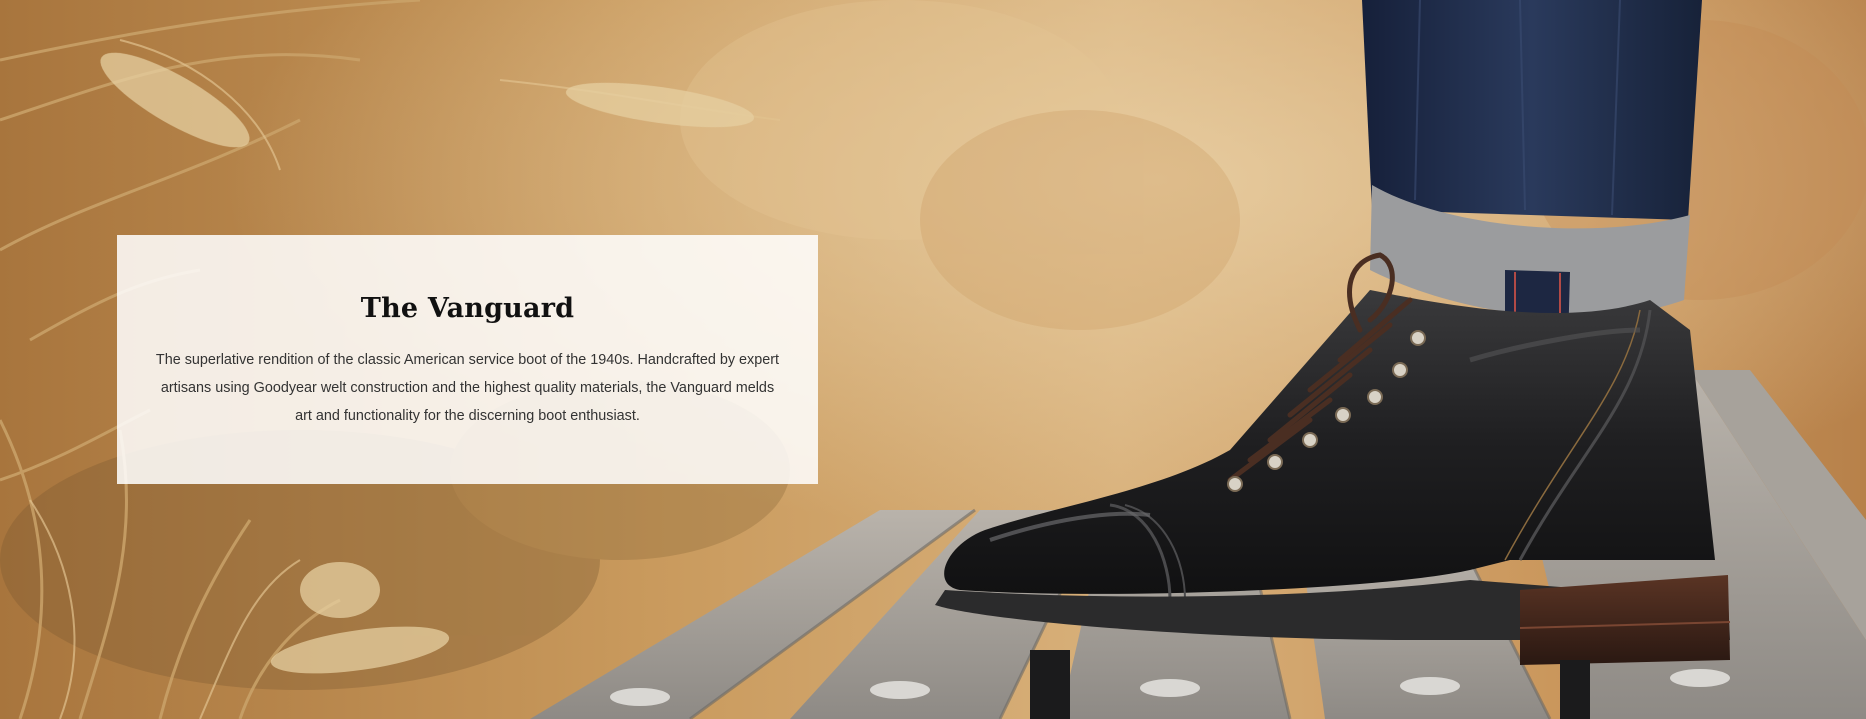 The width and height of the screenshot is (1866, 719). Describe the element at coordinates (467, 308) in the screenshot. I see `product-title: The Vanguard` at that location.